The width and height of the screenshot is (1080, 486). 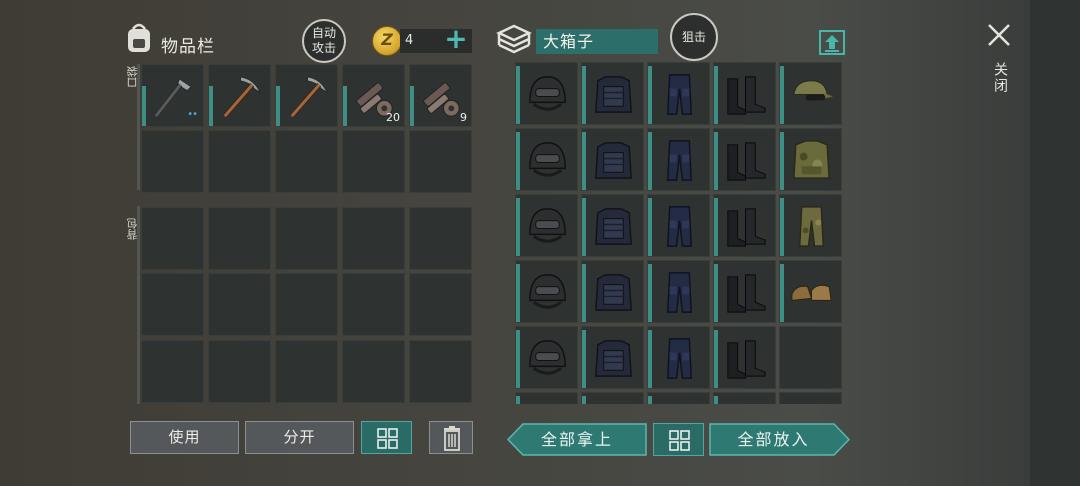 What do you see at coordinates (1000, 78) in the screenshot?
I see `close-label: 关闭` at bounding box center [1000, 78].